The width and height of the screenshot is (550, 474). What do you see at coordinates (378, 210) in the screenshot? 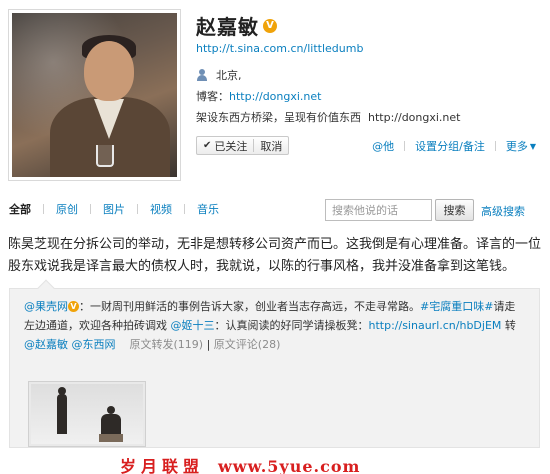
I see `search-input: 搜索他说的话` at bounding box center [378, 210].